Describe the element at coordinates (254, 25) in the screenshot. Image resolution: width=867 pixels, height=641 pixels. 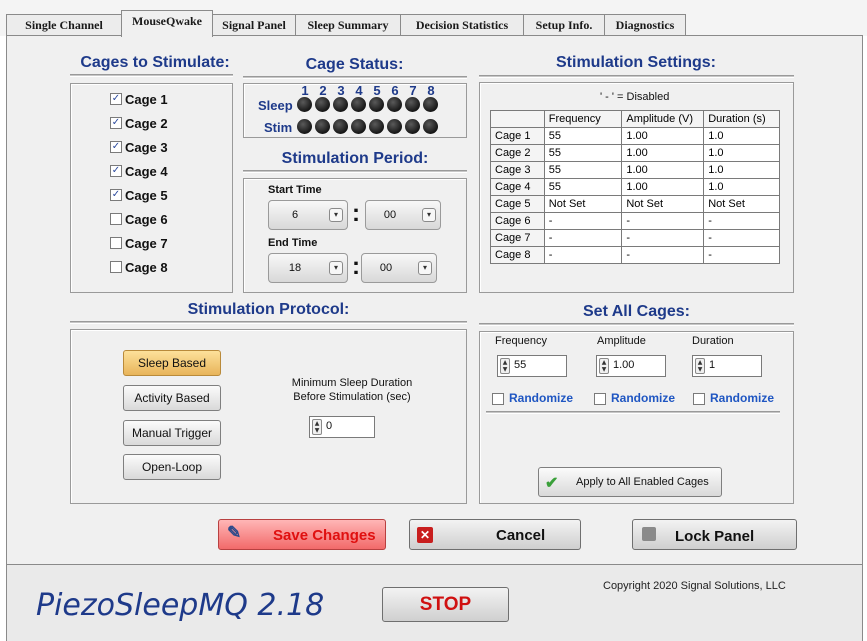
I see `tab-signal-panel: Signal Panel` at that location.